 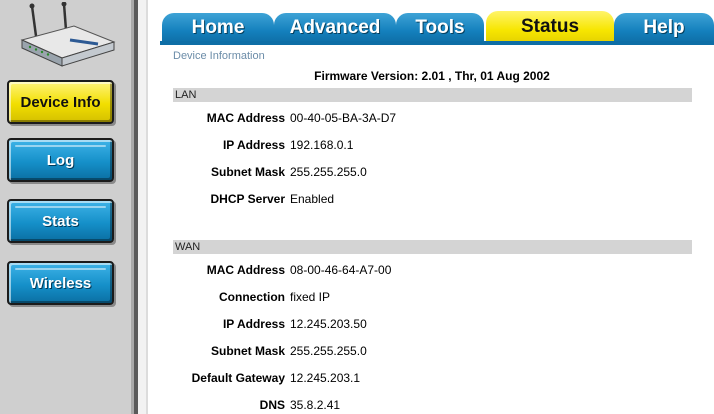 I want to click on wan-header: WAN, so click(x=432, y=247).